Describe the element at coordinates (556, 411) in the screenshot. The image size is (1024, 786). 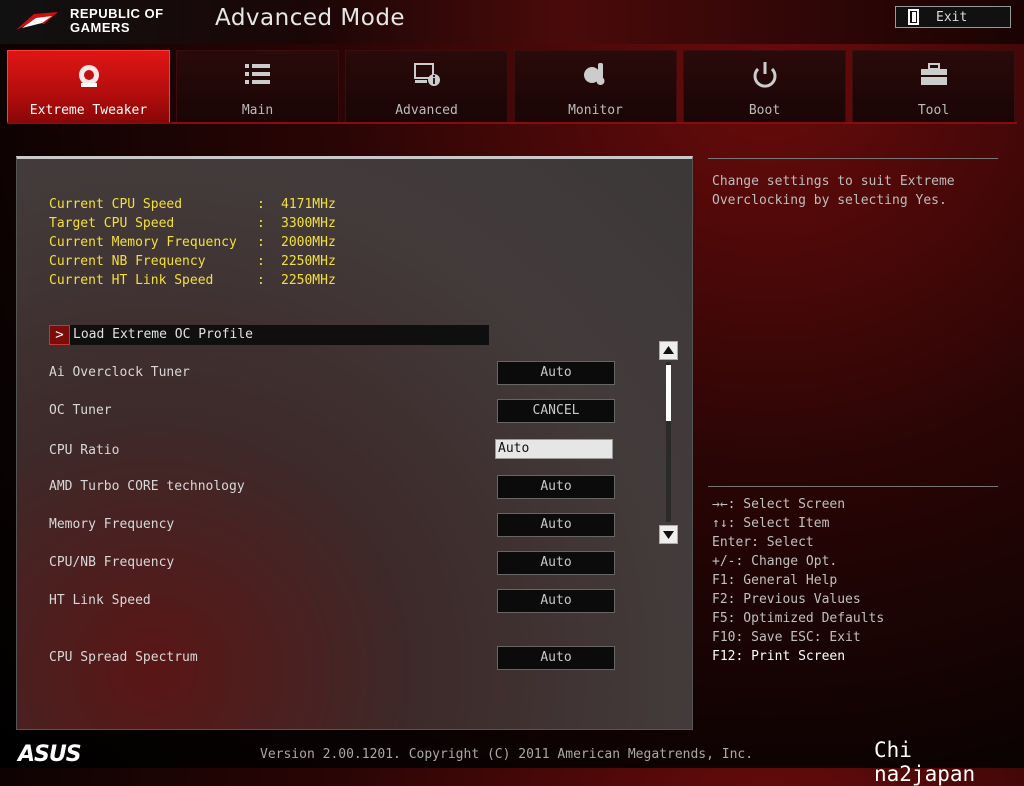
I see `oc-tuner-select: CANCEL` at that location.